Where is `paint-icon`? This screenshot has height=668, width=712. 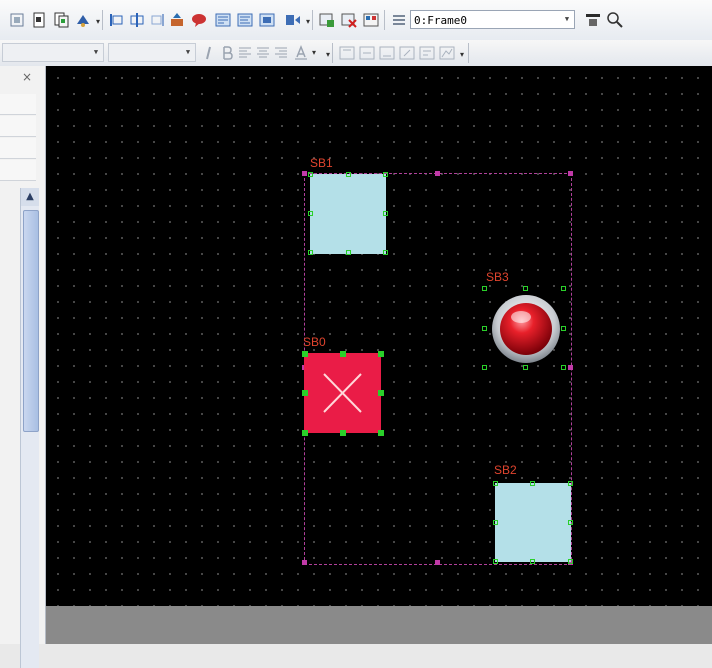 paint-icon is located at coordinates (83, 20).